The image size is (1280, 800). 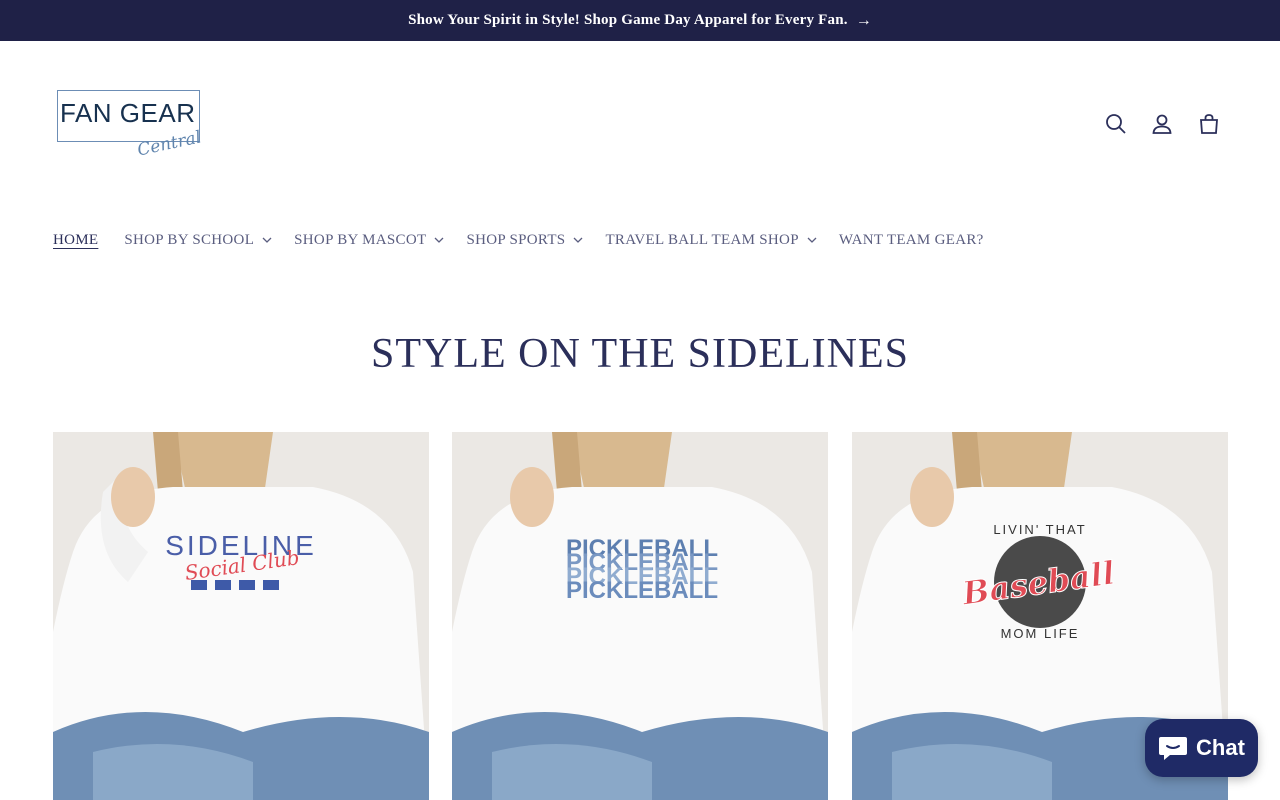 I want to click on nav-item-label: SHOP SPORTS, so click(x=516, y=239).